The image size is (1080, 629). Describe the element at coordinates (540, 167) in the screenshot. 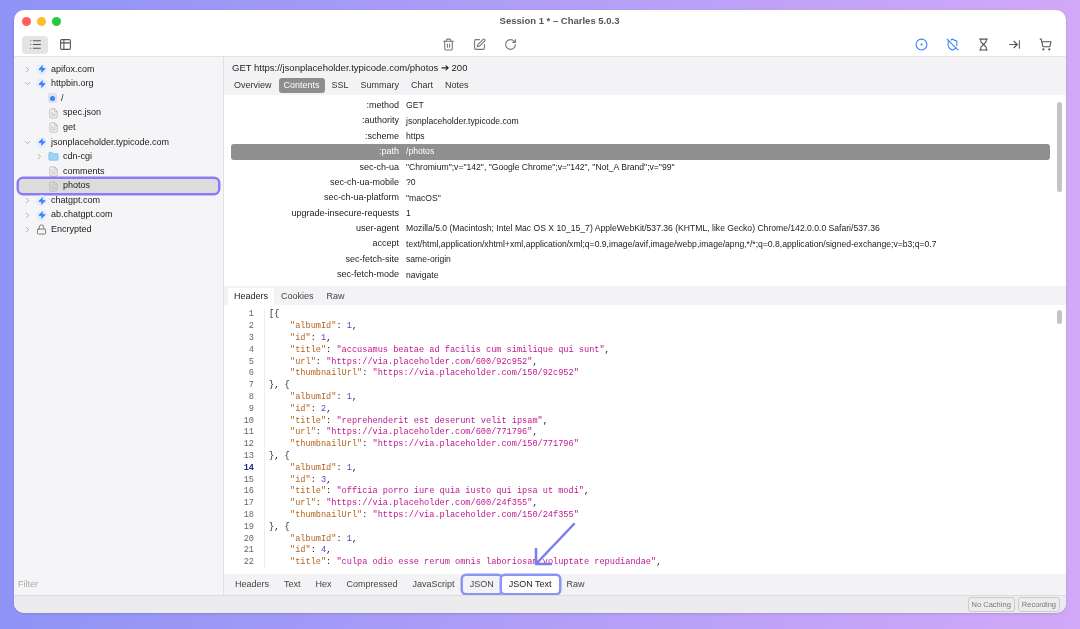

I see `header-value: "Chromium";v="142", "Google Chrome";v="142", "Not_A Brand";v="99"` at that location.